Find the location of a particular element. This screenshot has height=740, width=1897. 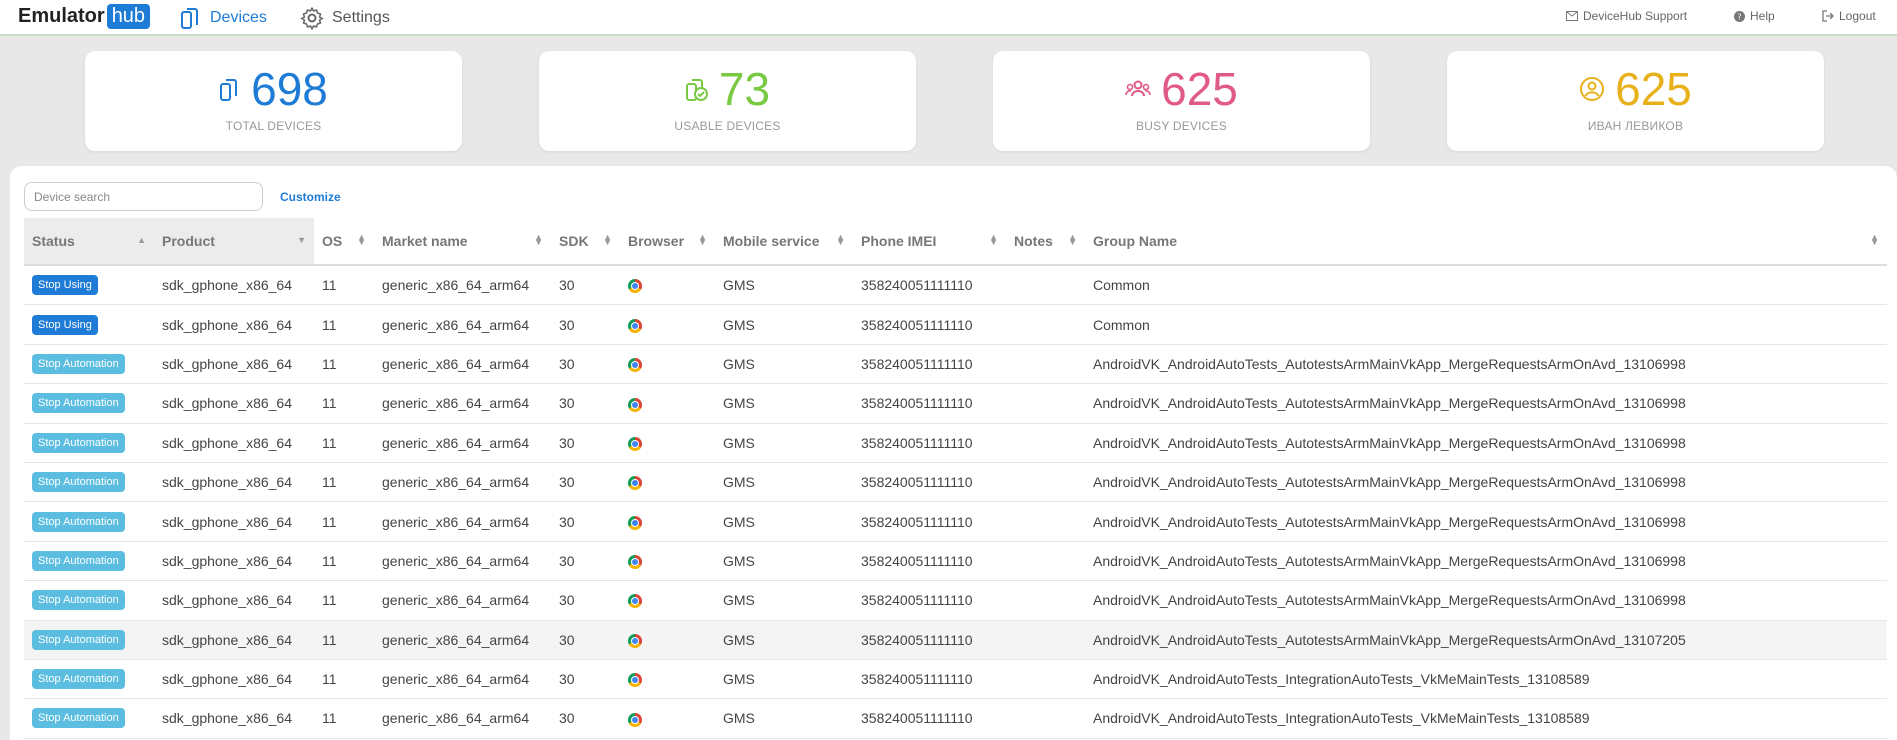

column-header-browser: Browser ▲ ▼ is located at coordinates (667, 242).